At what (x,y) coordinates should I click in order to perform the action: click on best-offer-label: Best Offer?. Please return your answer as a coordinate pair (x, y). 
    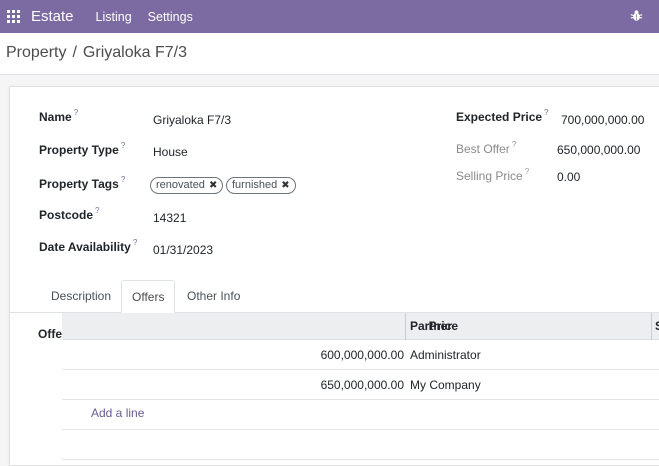
    Looking at the image, I should click on (486, 149).